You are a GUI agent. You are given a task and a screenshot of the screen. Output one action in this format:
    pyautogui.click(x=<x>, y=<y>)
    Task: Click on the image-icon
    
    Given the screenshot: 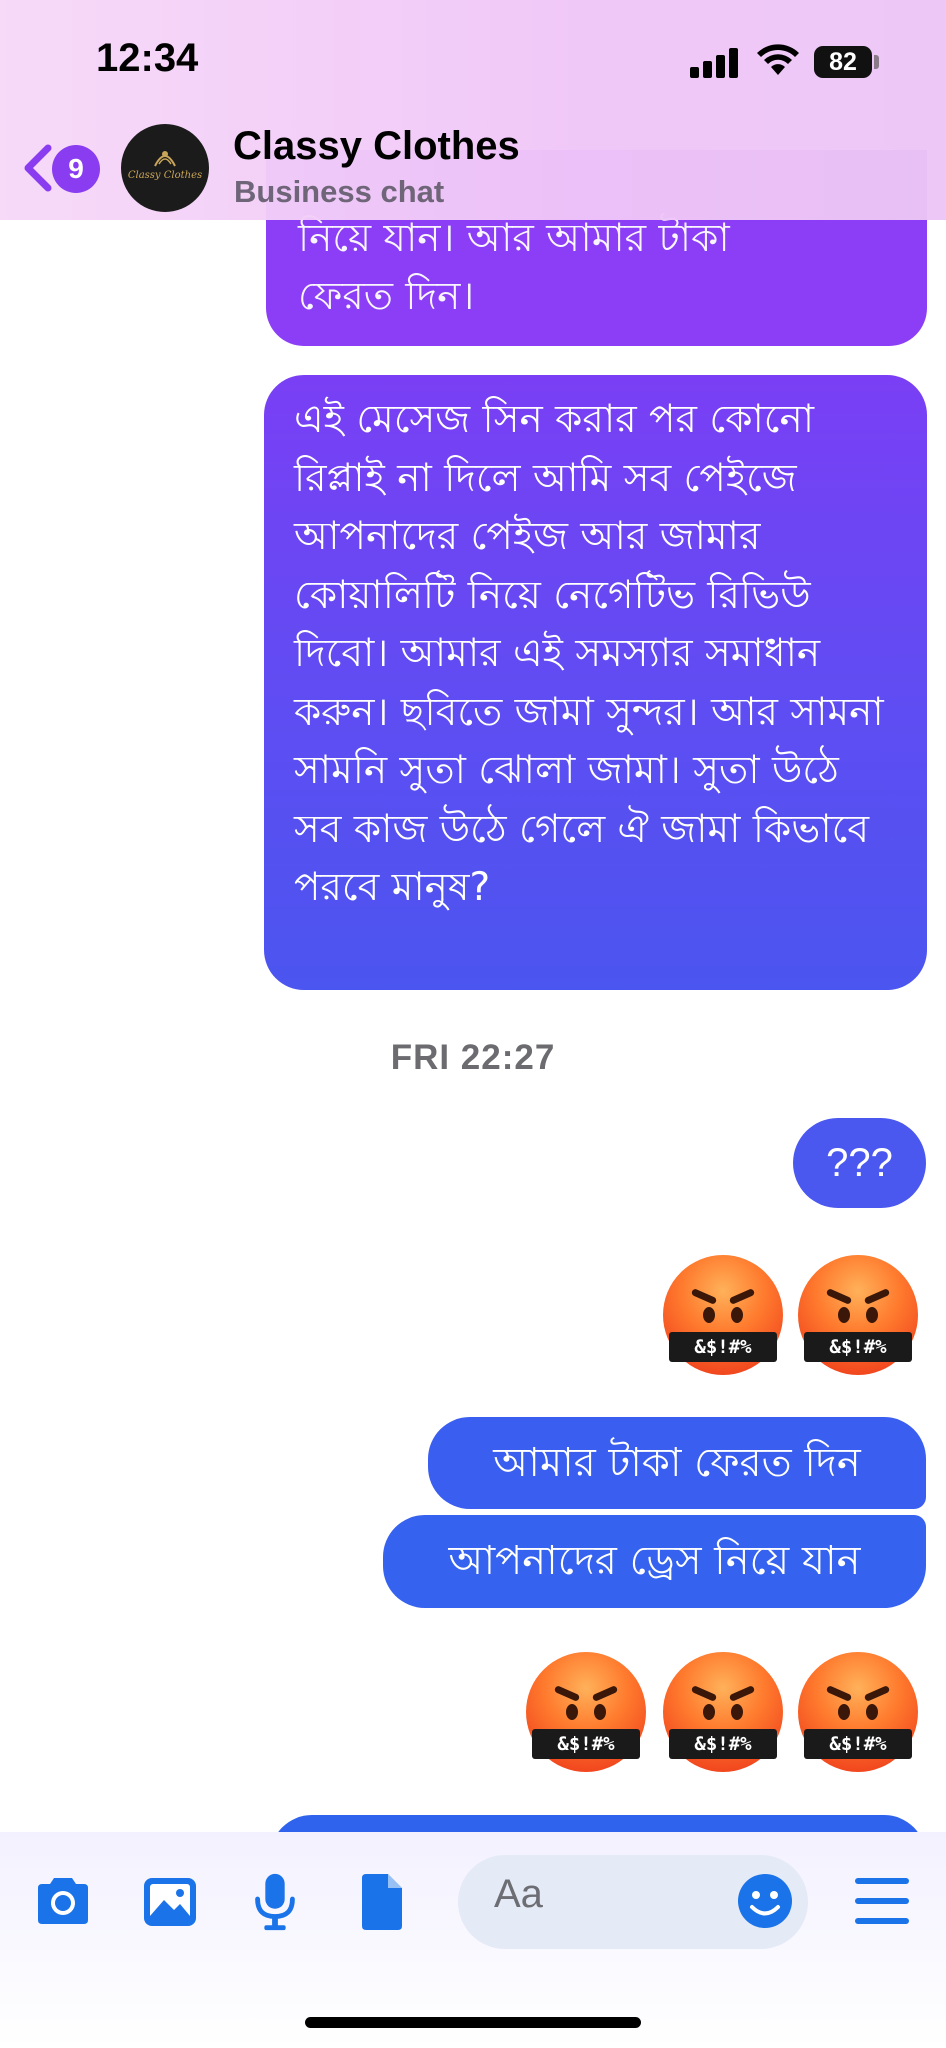 What is the action you would take?
    pyautogui.click(x=170, y=1902)
    